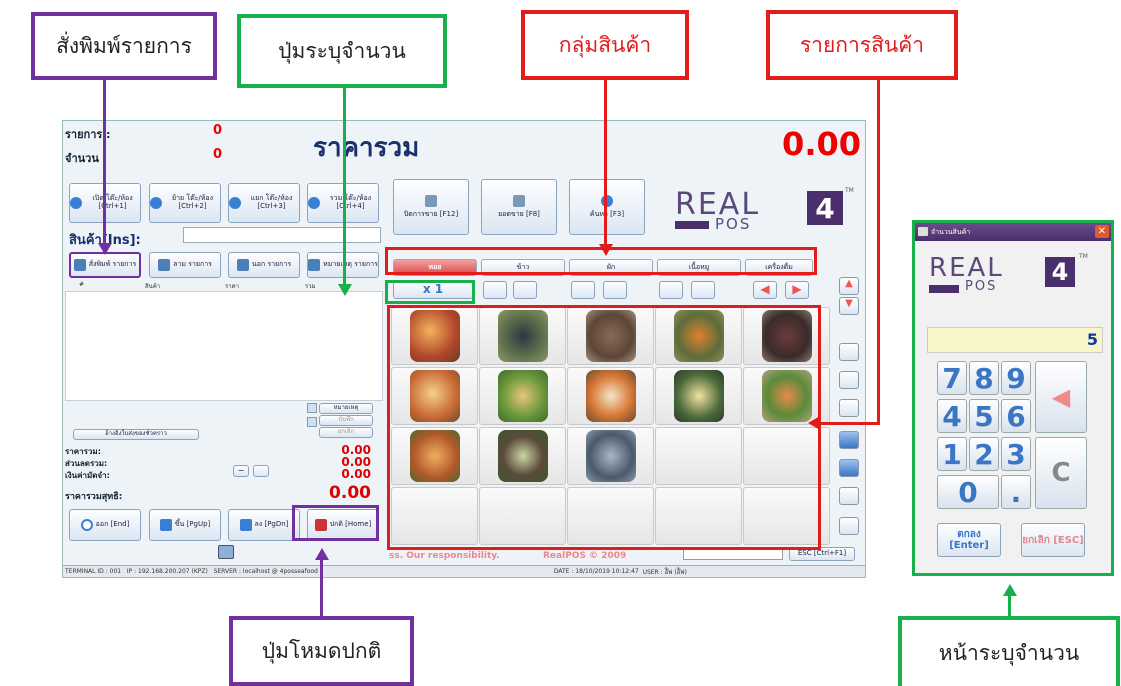 The height and width of the screenshot is (686, 1121). Describe the element at coordinates (862, 45) in the screenshot. I see `callout-product-list: รายการสินค้า` at that location.